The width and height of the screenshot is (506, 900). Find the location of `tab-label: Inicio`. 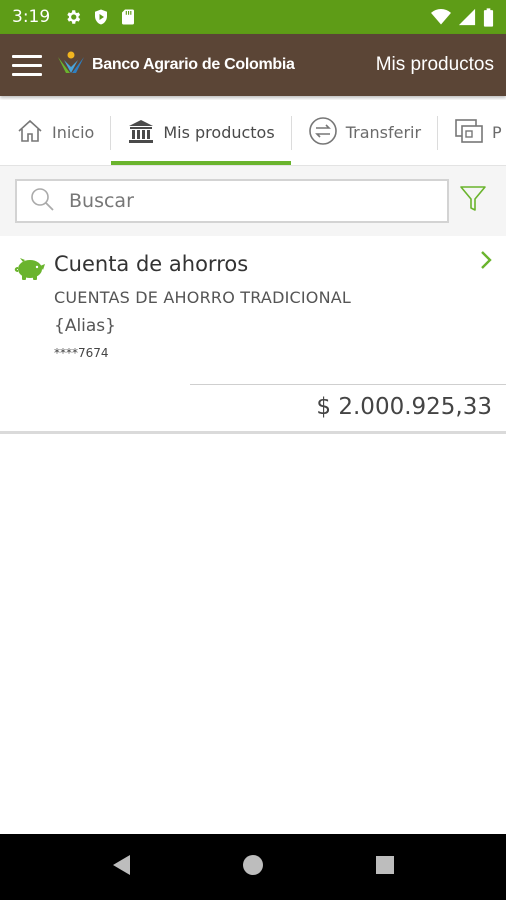

tab-label: Inicio is located at coordinates (73, 132).